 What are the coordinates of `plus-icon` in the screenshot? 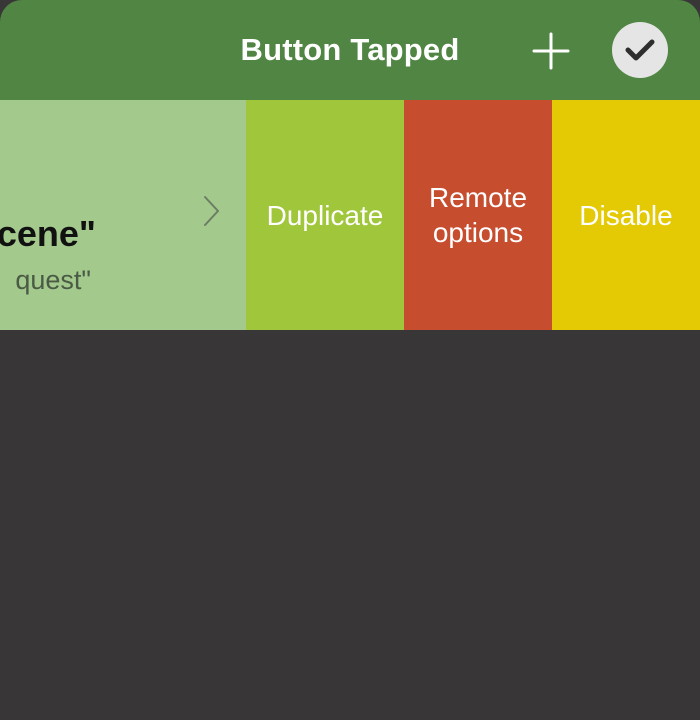 It's located at (551, 51).